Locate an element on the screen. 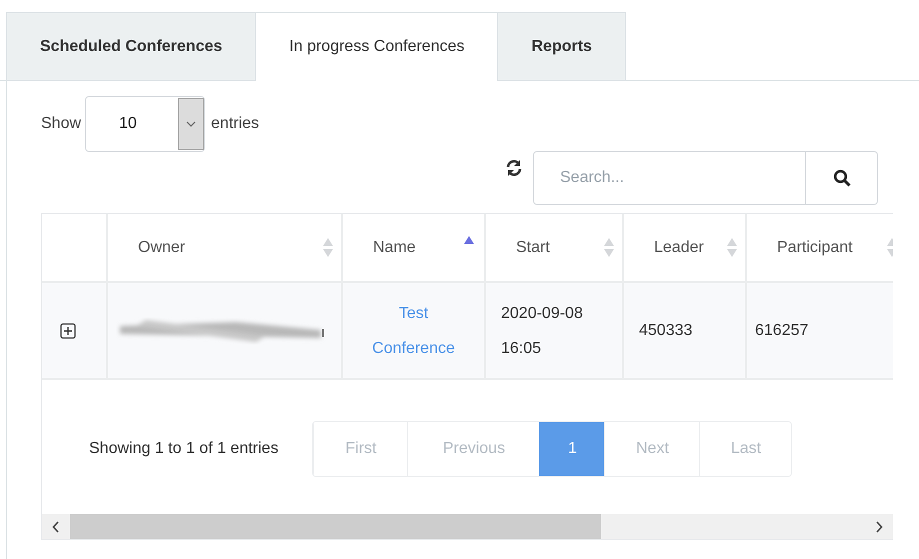  horizontal-scrollbar is located at coordinates (467, 526).